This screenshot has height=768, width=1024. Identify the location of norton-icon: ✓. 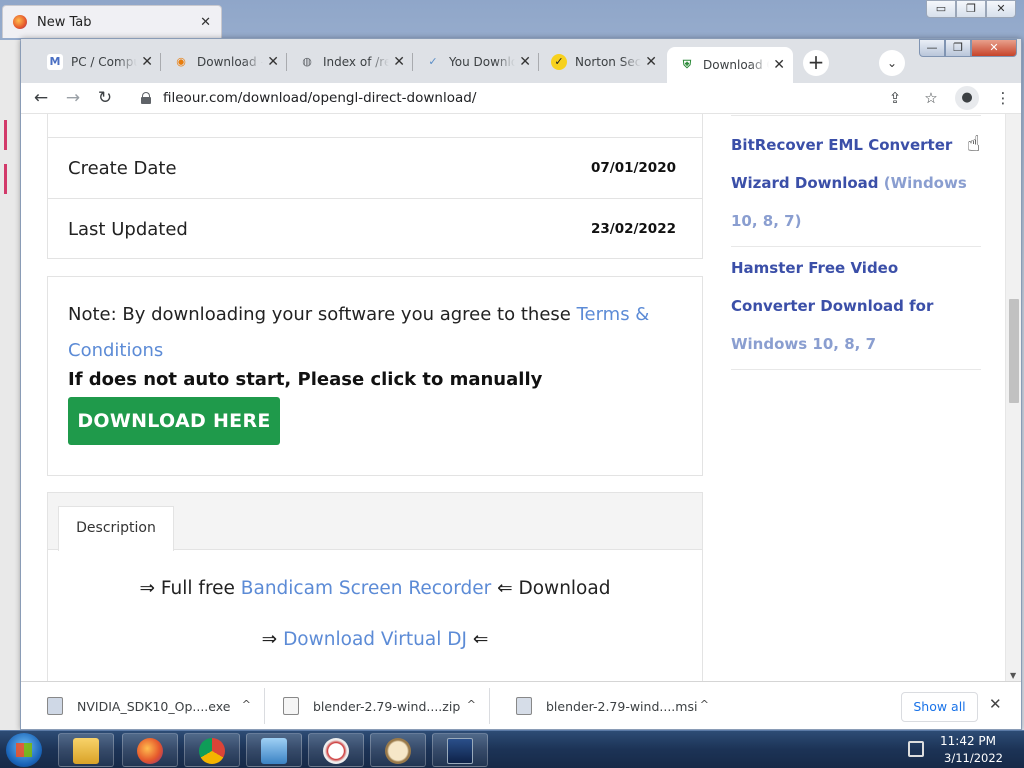
(559, 62).